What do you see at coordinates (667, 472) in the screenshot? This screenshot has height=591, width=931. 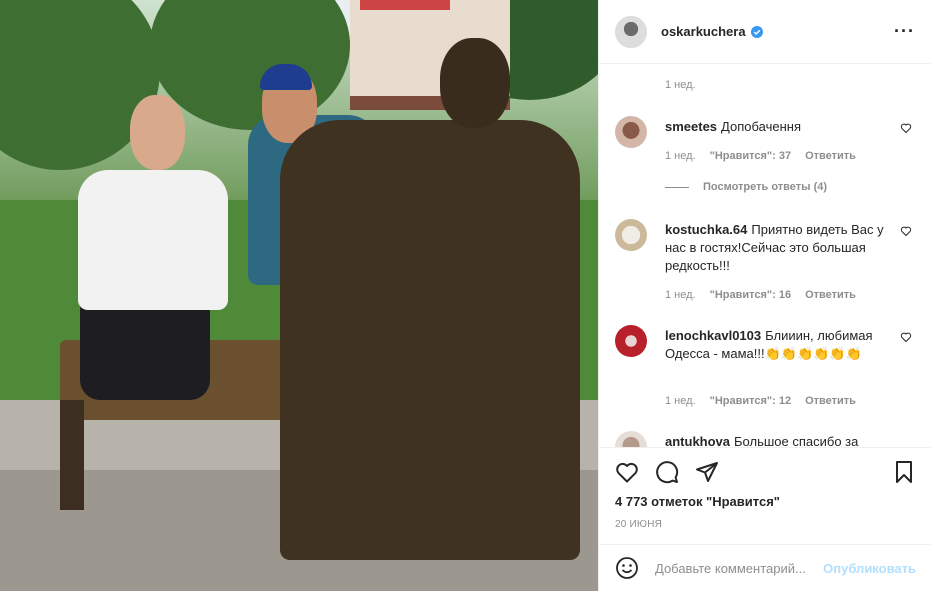 I see `comment-bubble-icon` at bounding box center [667, 472].